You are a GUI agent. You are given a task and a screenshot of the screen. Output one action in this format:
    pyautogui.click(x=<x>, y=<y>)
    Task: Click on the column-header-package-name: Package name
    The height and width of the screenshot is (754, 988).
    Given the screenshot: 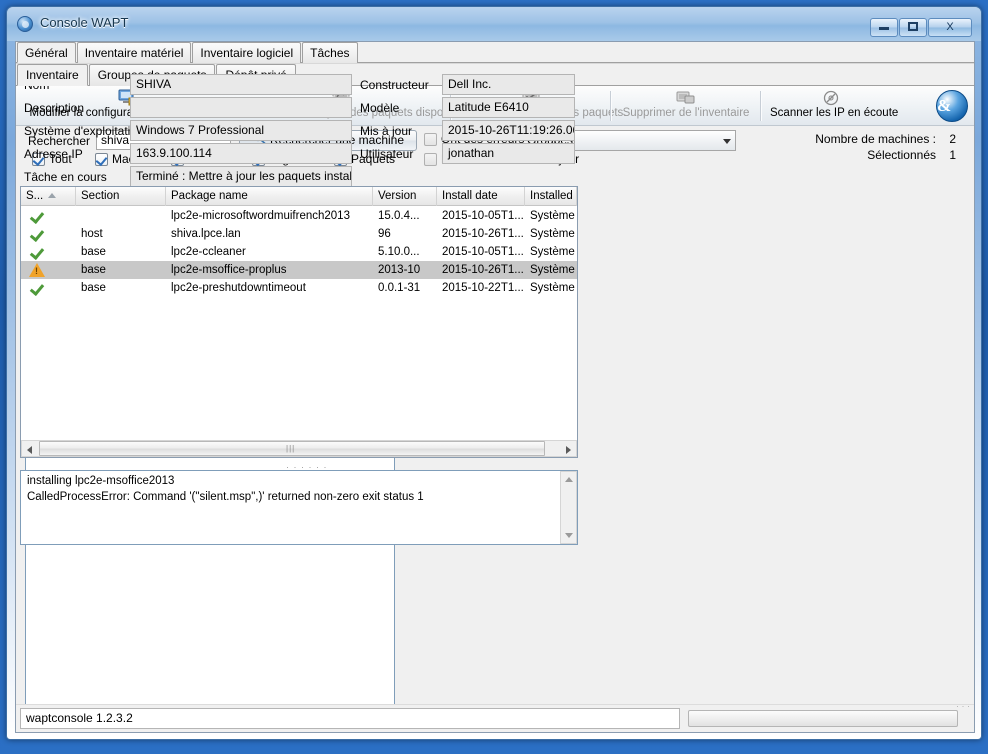 What is the action you would take?
    pyautogui.click(x=269, y=196)
    